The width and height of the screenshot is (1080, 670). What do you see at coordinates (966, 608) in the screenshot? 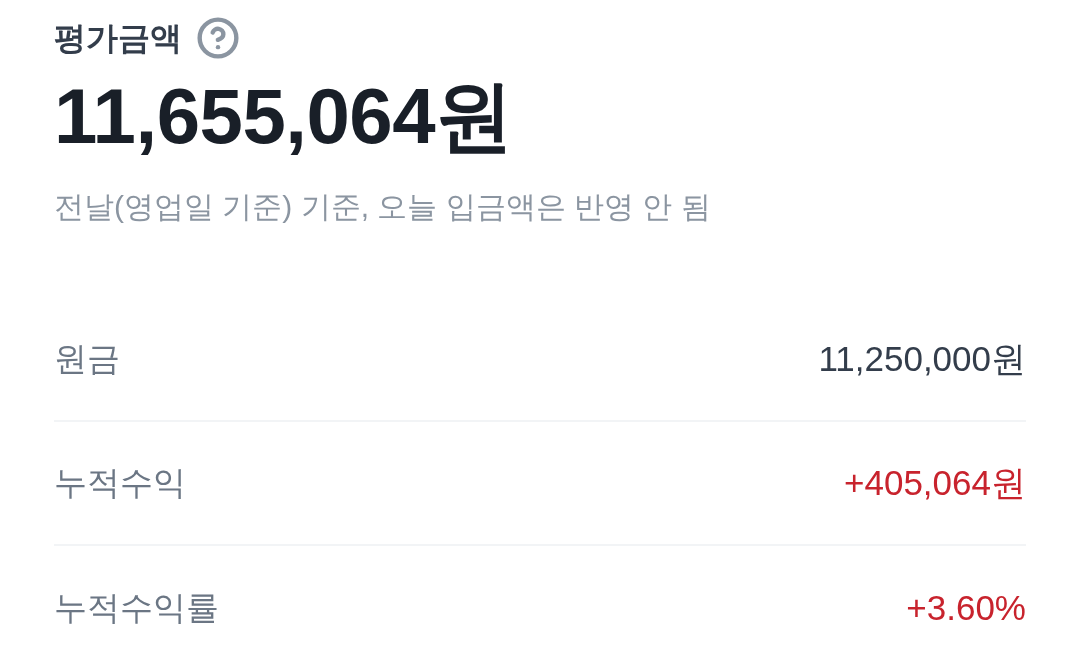
I see `row-value: +3.60%` at bounding box center [966, 608].